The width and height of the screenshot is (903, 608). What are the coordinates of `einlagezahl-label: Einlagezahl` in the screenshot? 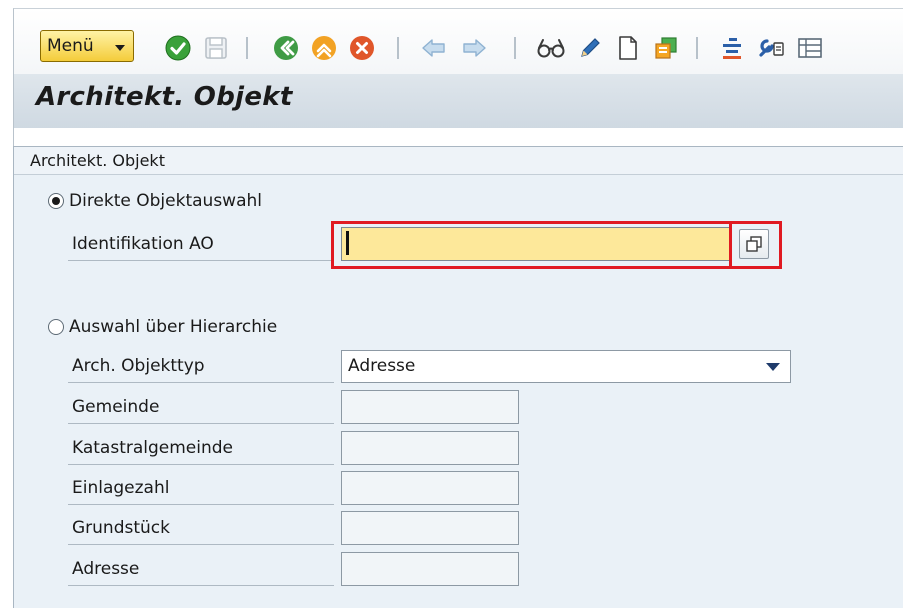 It's located at (201, 489).